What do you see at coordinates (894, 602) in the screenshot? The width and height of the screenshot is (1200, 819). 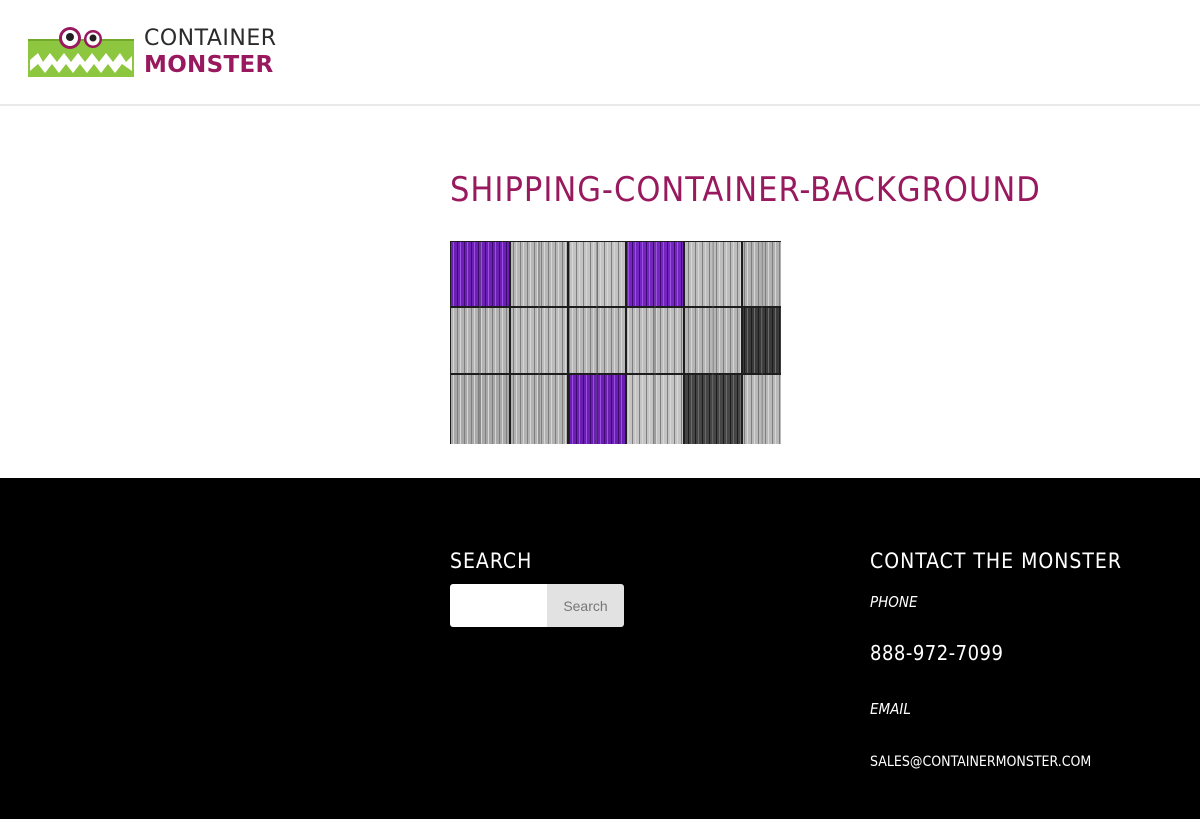 I see `phone-label: PHONE` at bounding box center [894, 602].